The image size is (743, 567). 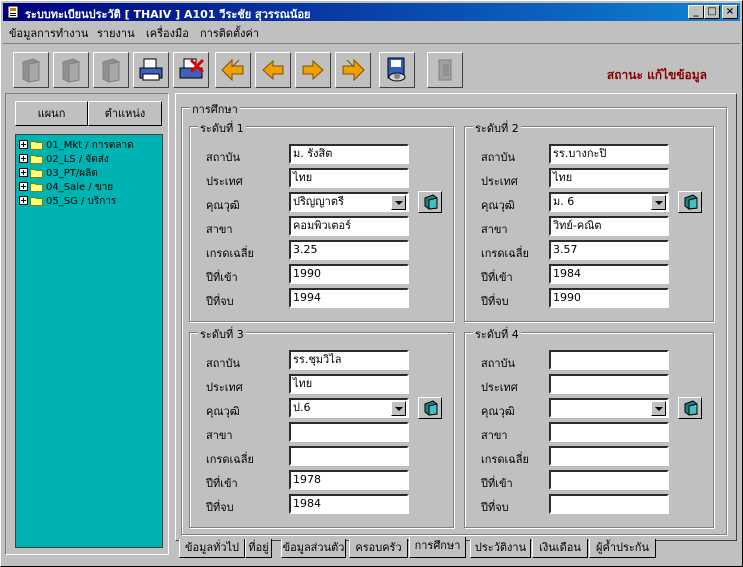 What do you see at coordinates (233, 70) in the screenshot?
I see `first-button` at bounding box center [233, 70].